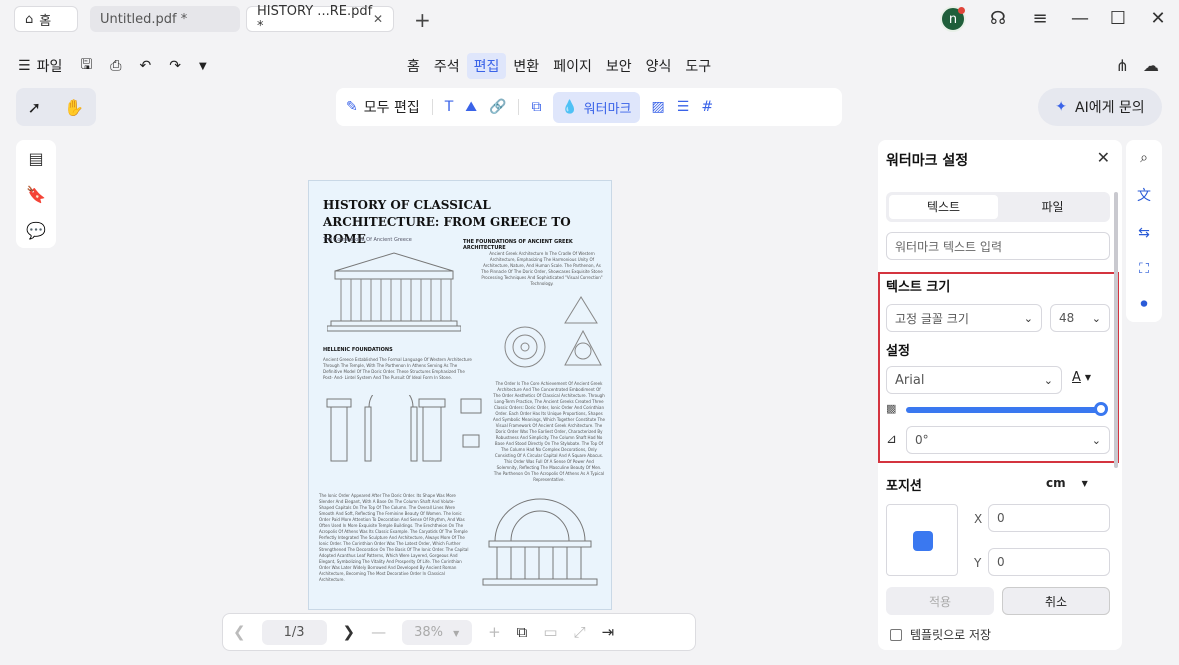  Describe the element at coordinates (927, 161) in the screenshot. I see `panel-title: 워터마크 설정` at that location.